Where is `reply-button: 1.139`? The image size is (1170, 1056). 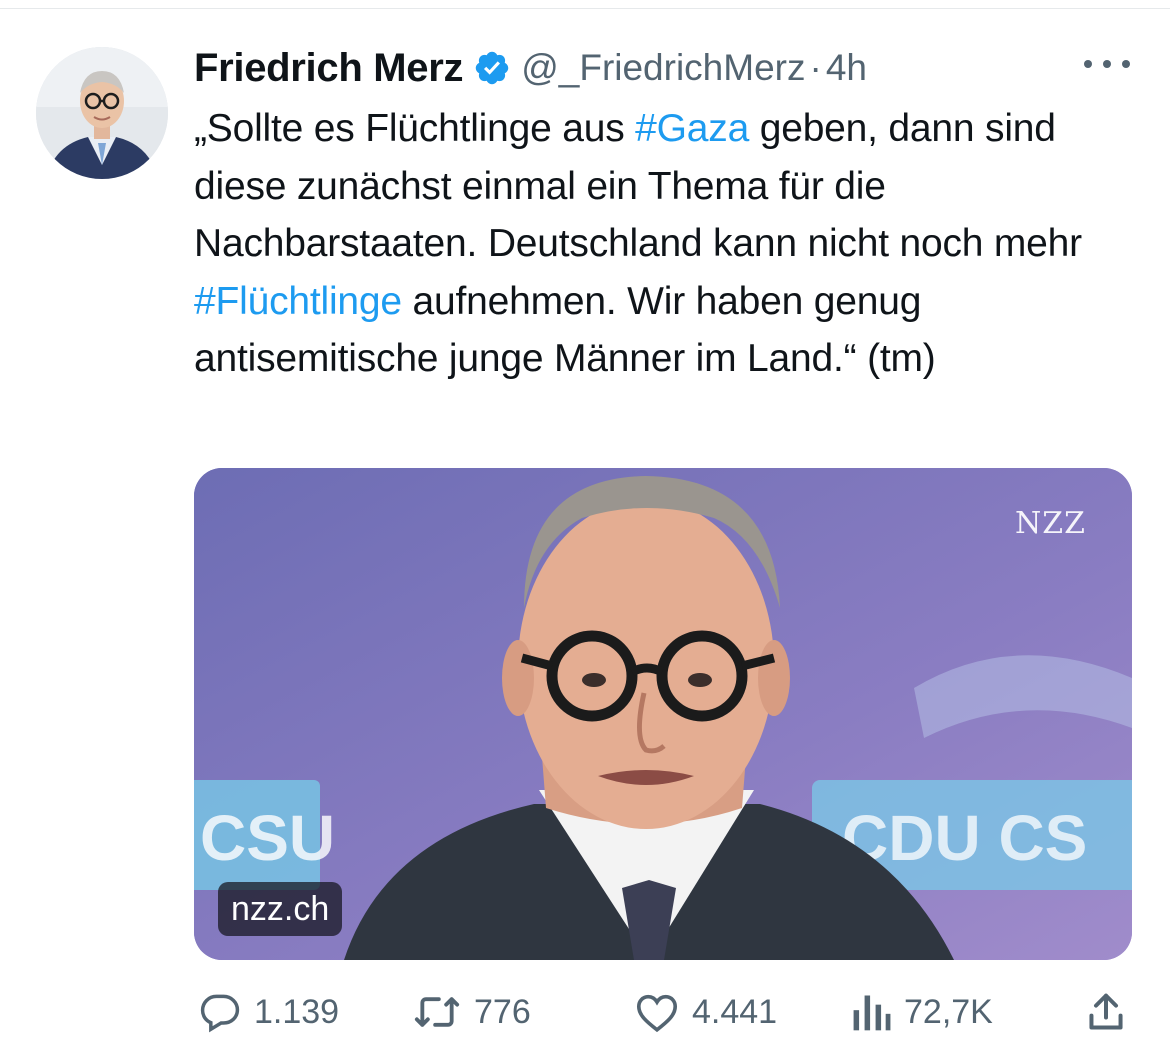 reply-button: 1.139 is located at coordinates (268, 1012).